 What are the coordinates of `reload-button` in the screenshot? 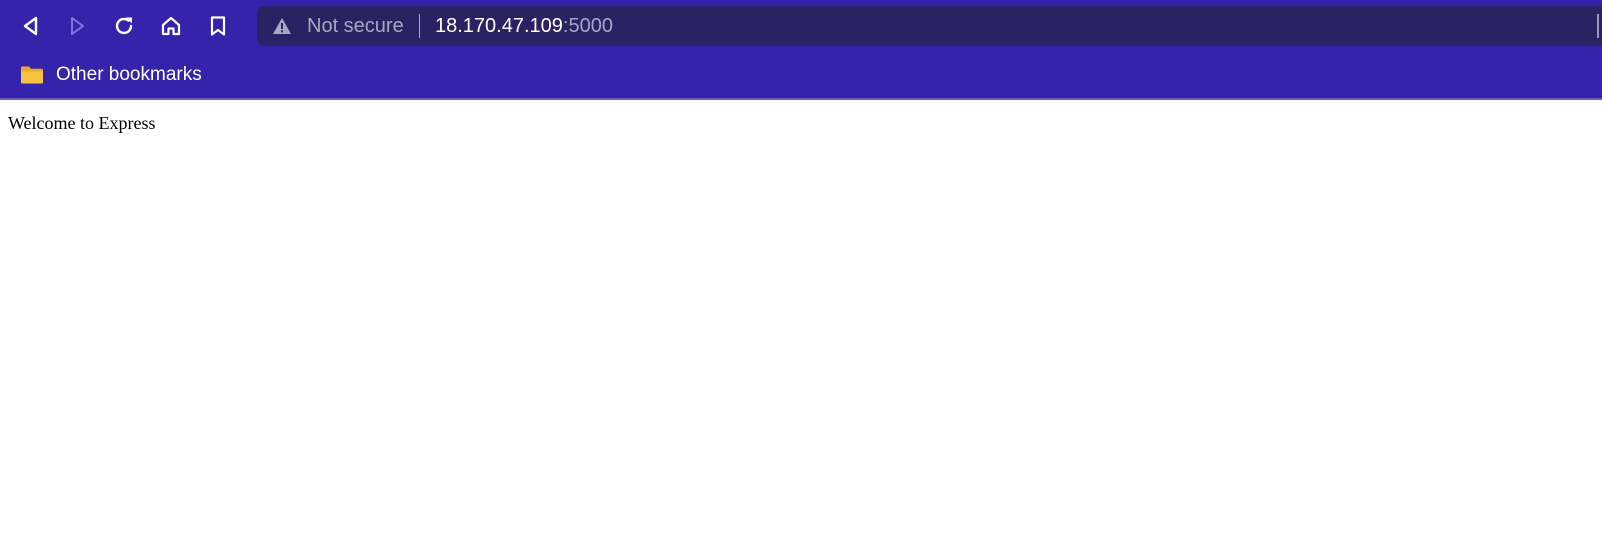 It's located at (124, 26).